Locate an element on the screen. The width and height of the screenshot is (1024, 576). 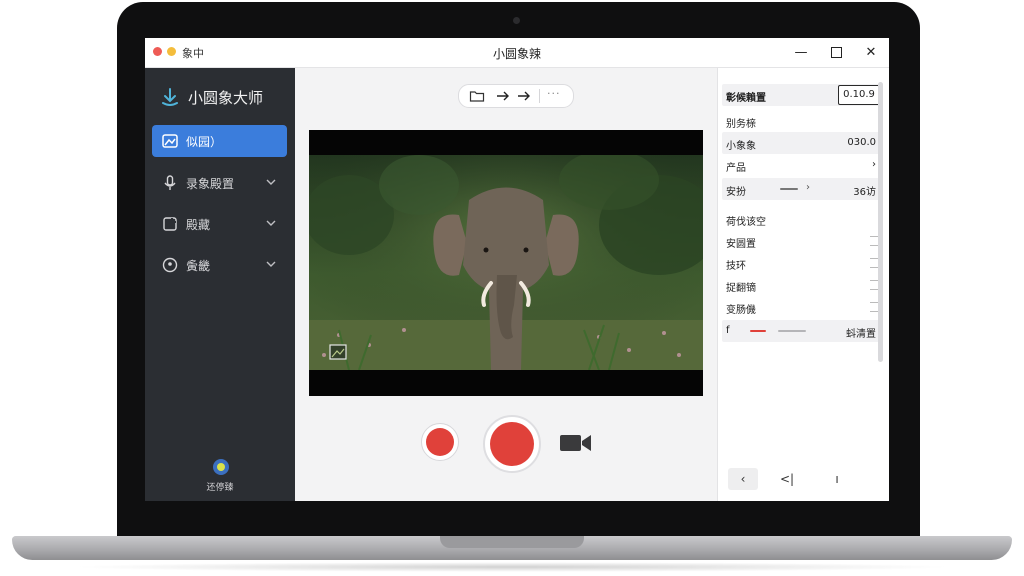
section-heading: 别务榇 is located at coordinates (802, 121).